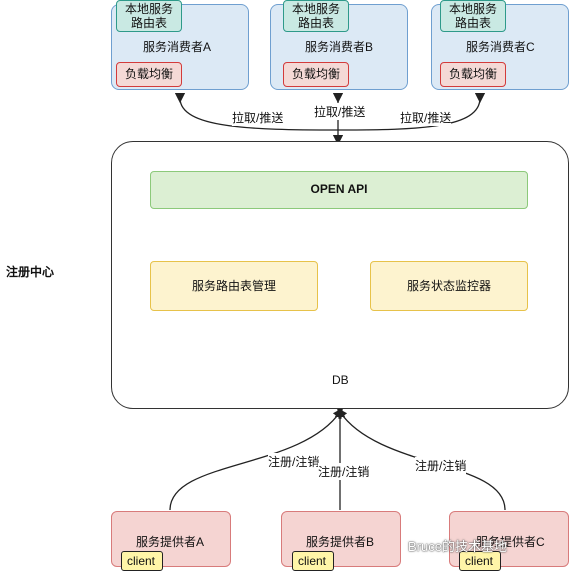 This screenshot has height=571, width=571. What do you see at coordinates (441, 465) in the screenshot?
I see `register-label-c: 注册/注销` at bounding box center [441, 465].